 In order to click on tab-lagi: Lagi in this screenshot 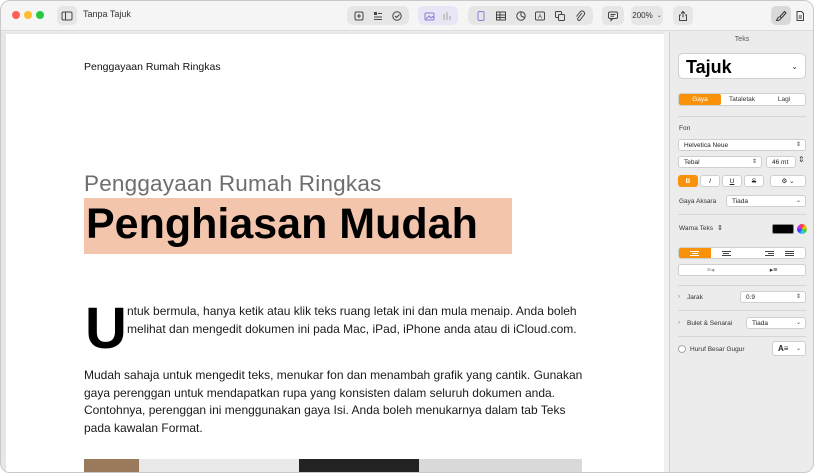, I will do `click(784, 99)`.